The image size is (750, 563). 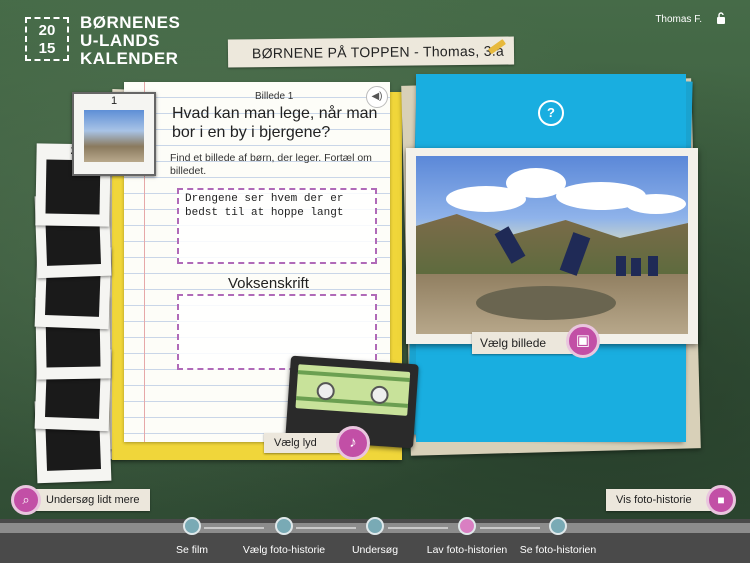 What do you see at coordinates (660, 500) in the screenshot?
I see `show-photo-story-label: Vis foto-historie` at bounding box center [660, 500].